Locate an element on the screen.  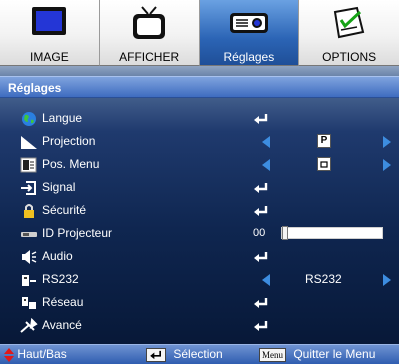
footer-select-hint: Sélection is located at coordinates (184, 354).